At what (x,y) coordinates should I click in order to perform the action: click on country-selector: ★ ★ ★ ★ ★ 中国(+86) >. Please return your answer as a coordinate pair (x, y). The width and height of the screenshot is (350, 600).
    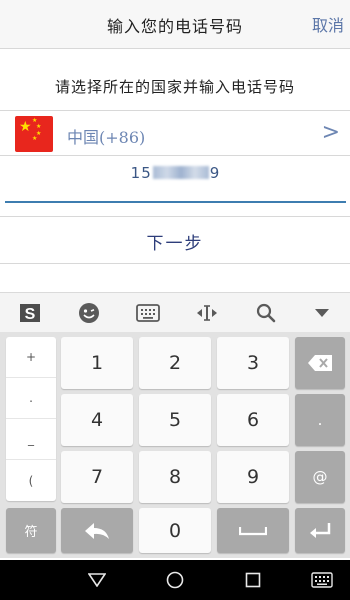
    Looking at the image, I should click on (175, 133).